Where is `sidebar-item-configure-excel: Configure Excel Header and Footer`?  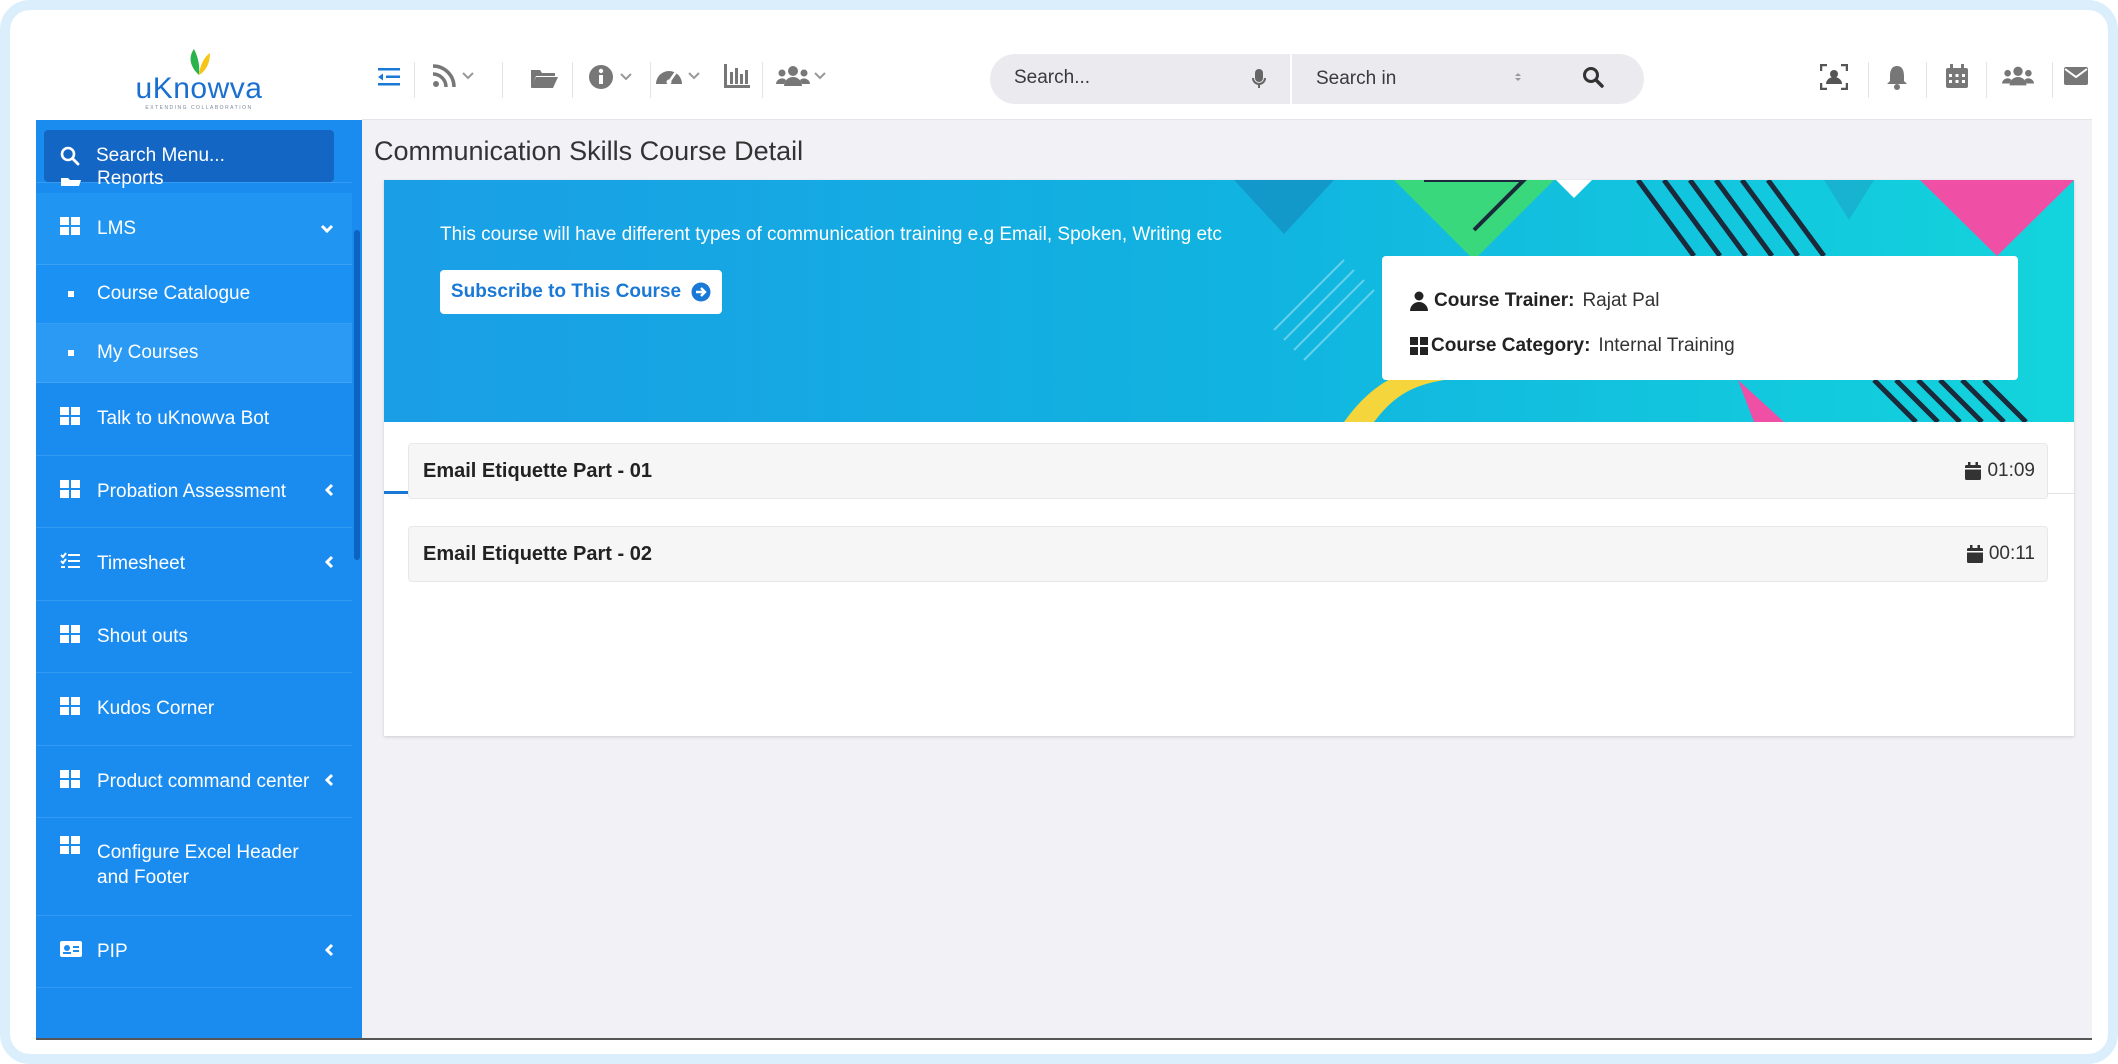
sidebar-item-configure-excel: Configure Excel Header and Footer is located at coordinates (199, 867).